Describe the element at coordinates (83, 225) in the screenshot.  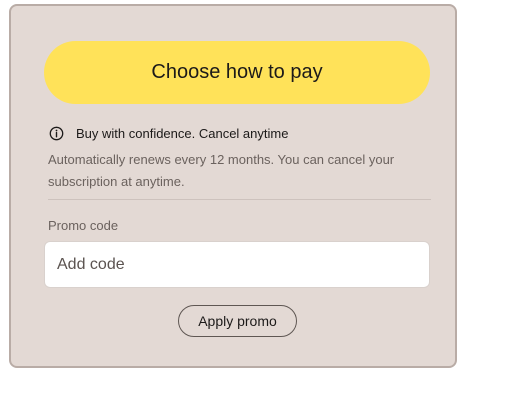
I see `promo-code-label: Promo code` at that location.